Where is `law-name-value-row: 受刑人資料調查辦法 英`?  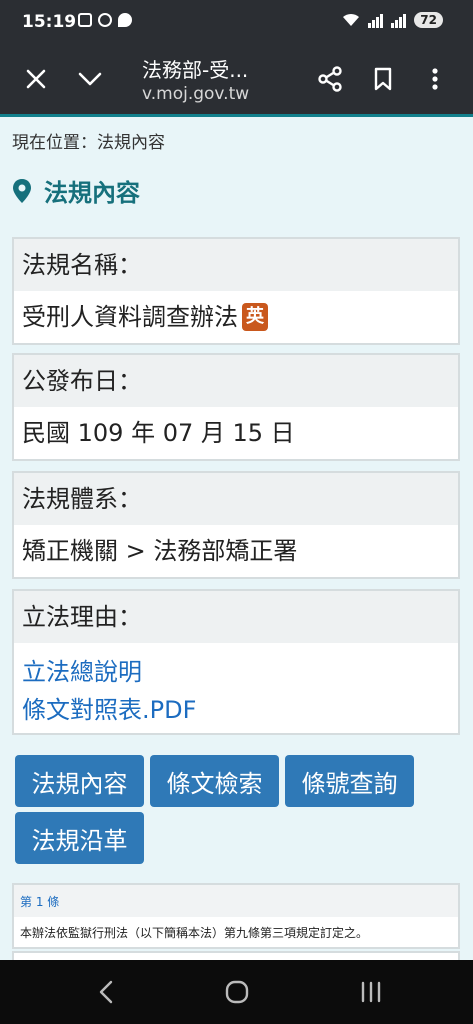
law-name-value-row: 受刑人資料調查辦法 英 is located at coordinates (236, 317).